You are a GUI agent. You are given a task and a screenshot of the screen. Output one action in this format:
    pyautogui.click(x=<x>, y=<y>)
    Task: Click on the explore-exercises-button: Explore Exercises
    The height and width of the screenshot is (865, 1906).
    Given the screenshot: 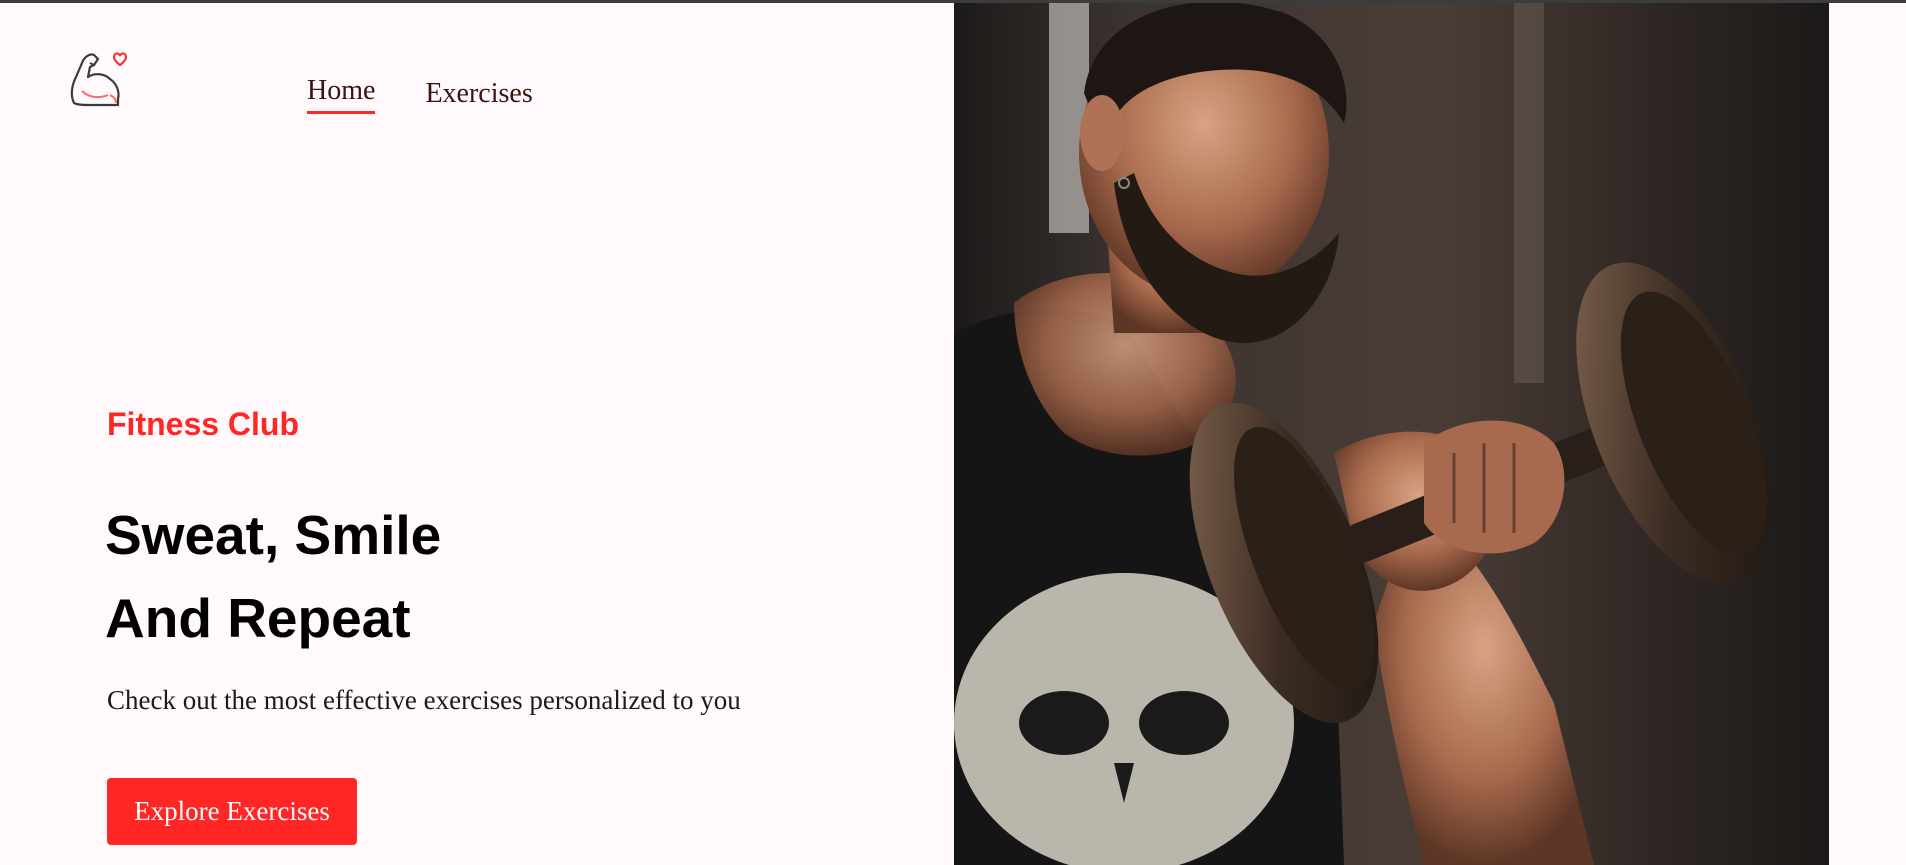 What is the action you would take?
    pyautogui.click(x=232, y=811)
    